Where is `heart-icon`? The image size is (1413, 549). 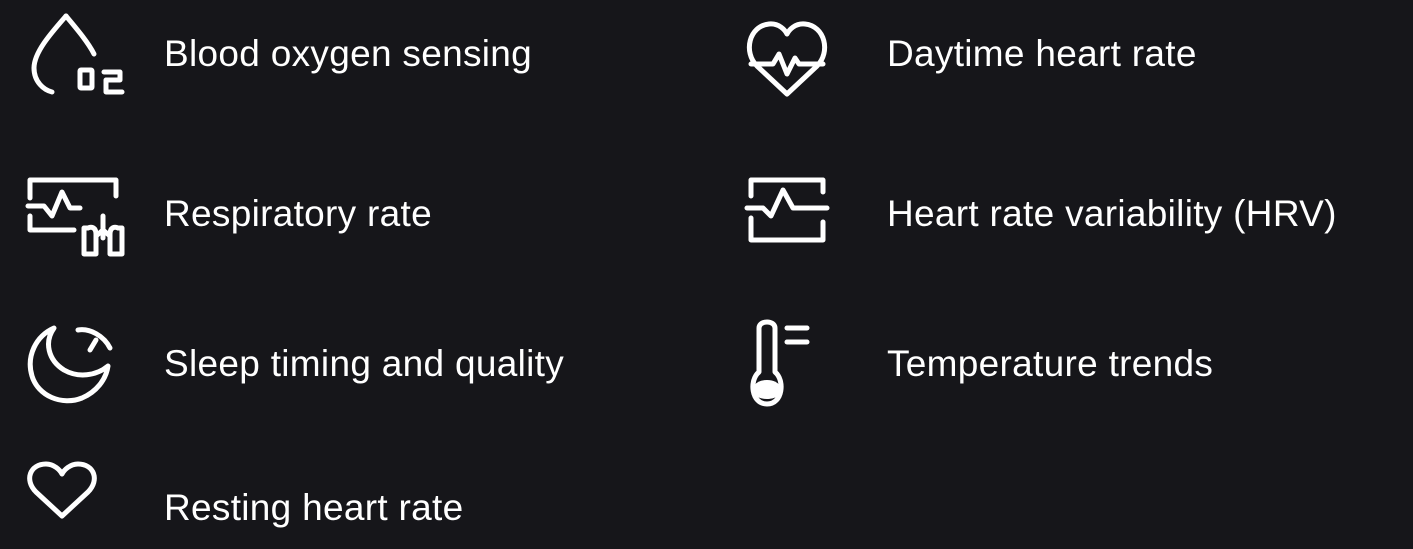 heart-icon is located at coordinates (77, 505).